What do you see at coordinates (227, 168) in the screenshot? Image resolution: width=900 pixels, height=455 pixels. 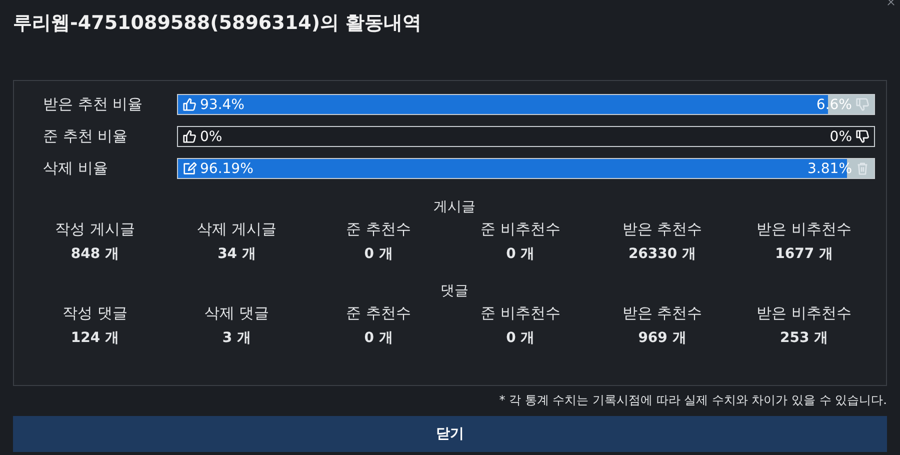 I see `percent-text: 96.19%` at bounding box center [227, 168].